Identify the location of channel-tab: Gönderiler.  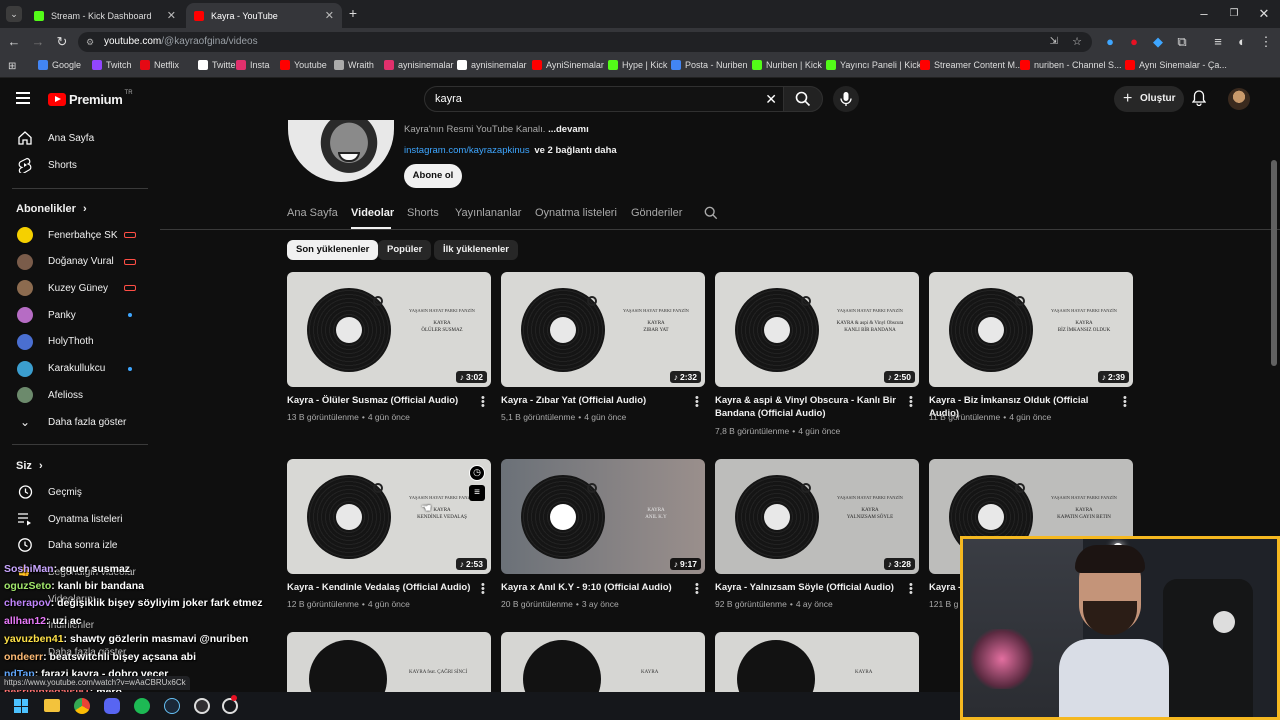
(656, 213).